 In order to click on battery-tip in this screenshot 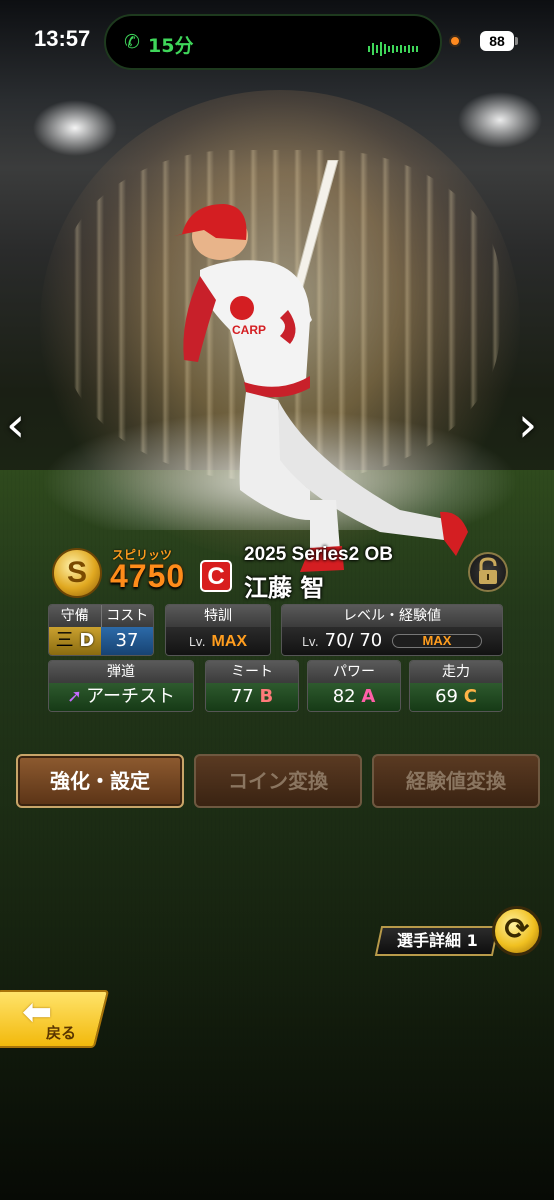, I will do `click(516, 41)`.